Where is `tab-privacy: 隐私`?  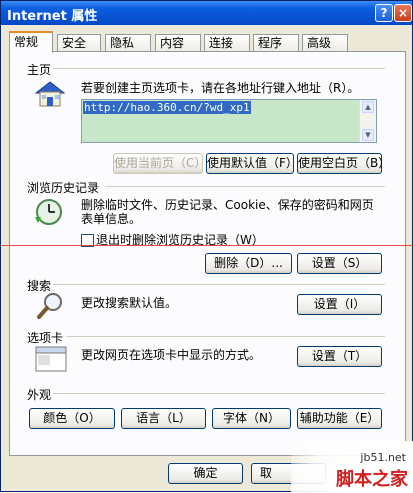
tab-privacy: 隐私 is located at coordinates (128, 43).